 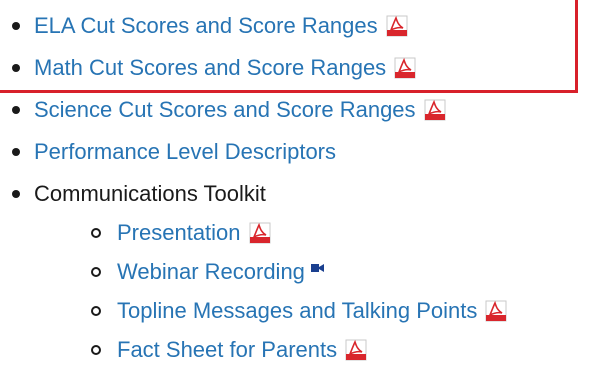 I want to click on science-cut-scores-link: Science Cut Scores and Score Ranges, so click(x=225, y=110).